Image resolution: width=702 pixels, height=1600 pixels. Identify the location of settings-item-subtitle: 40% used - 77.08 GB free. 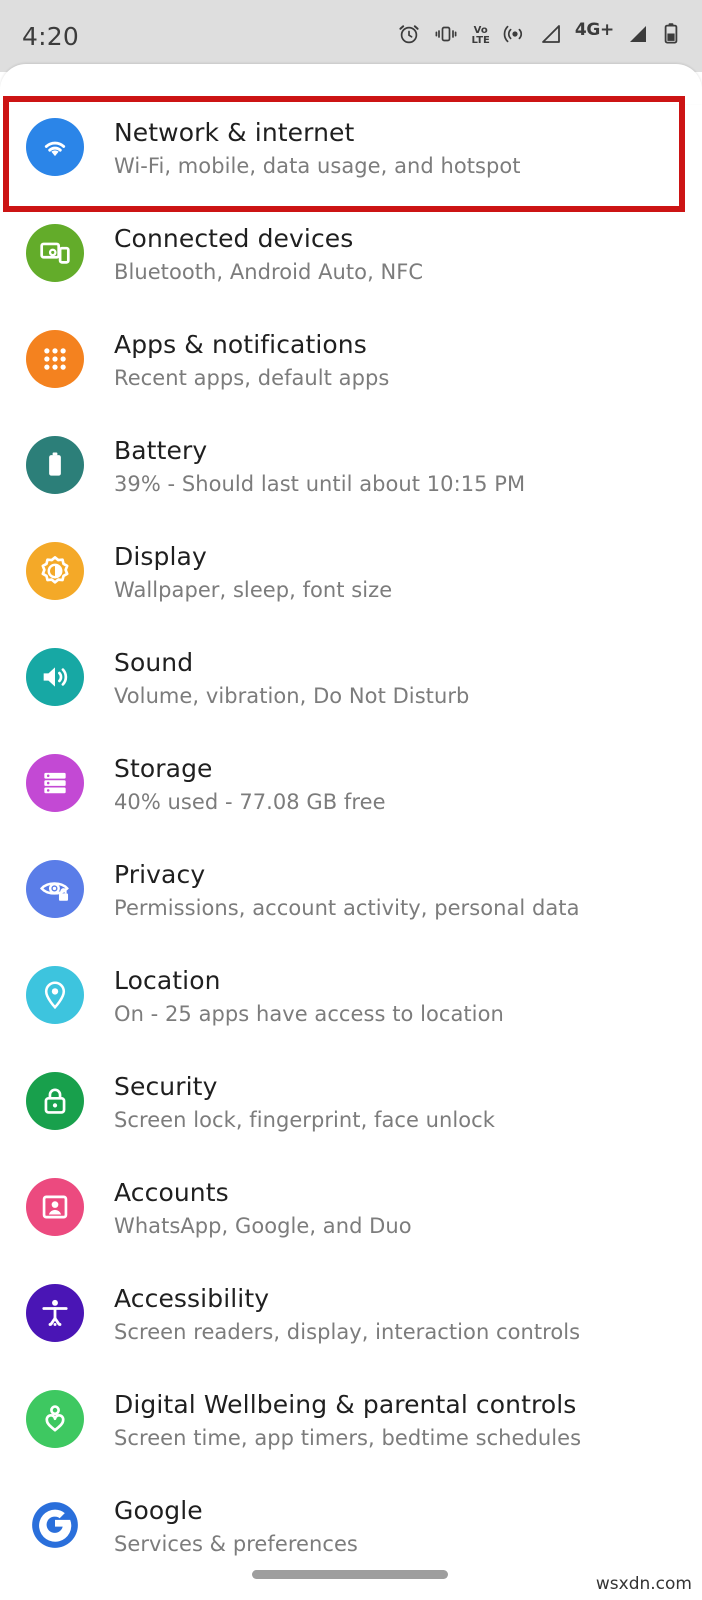
(250, 802).